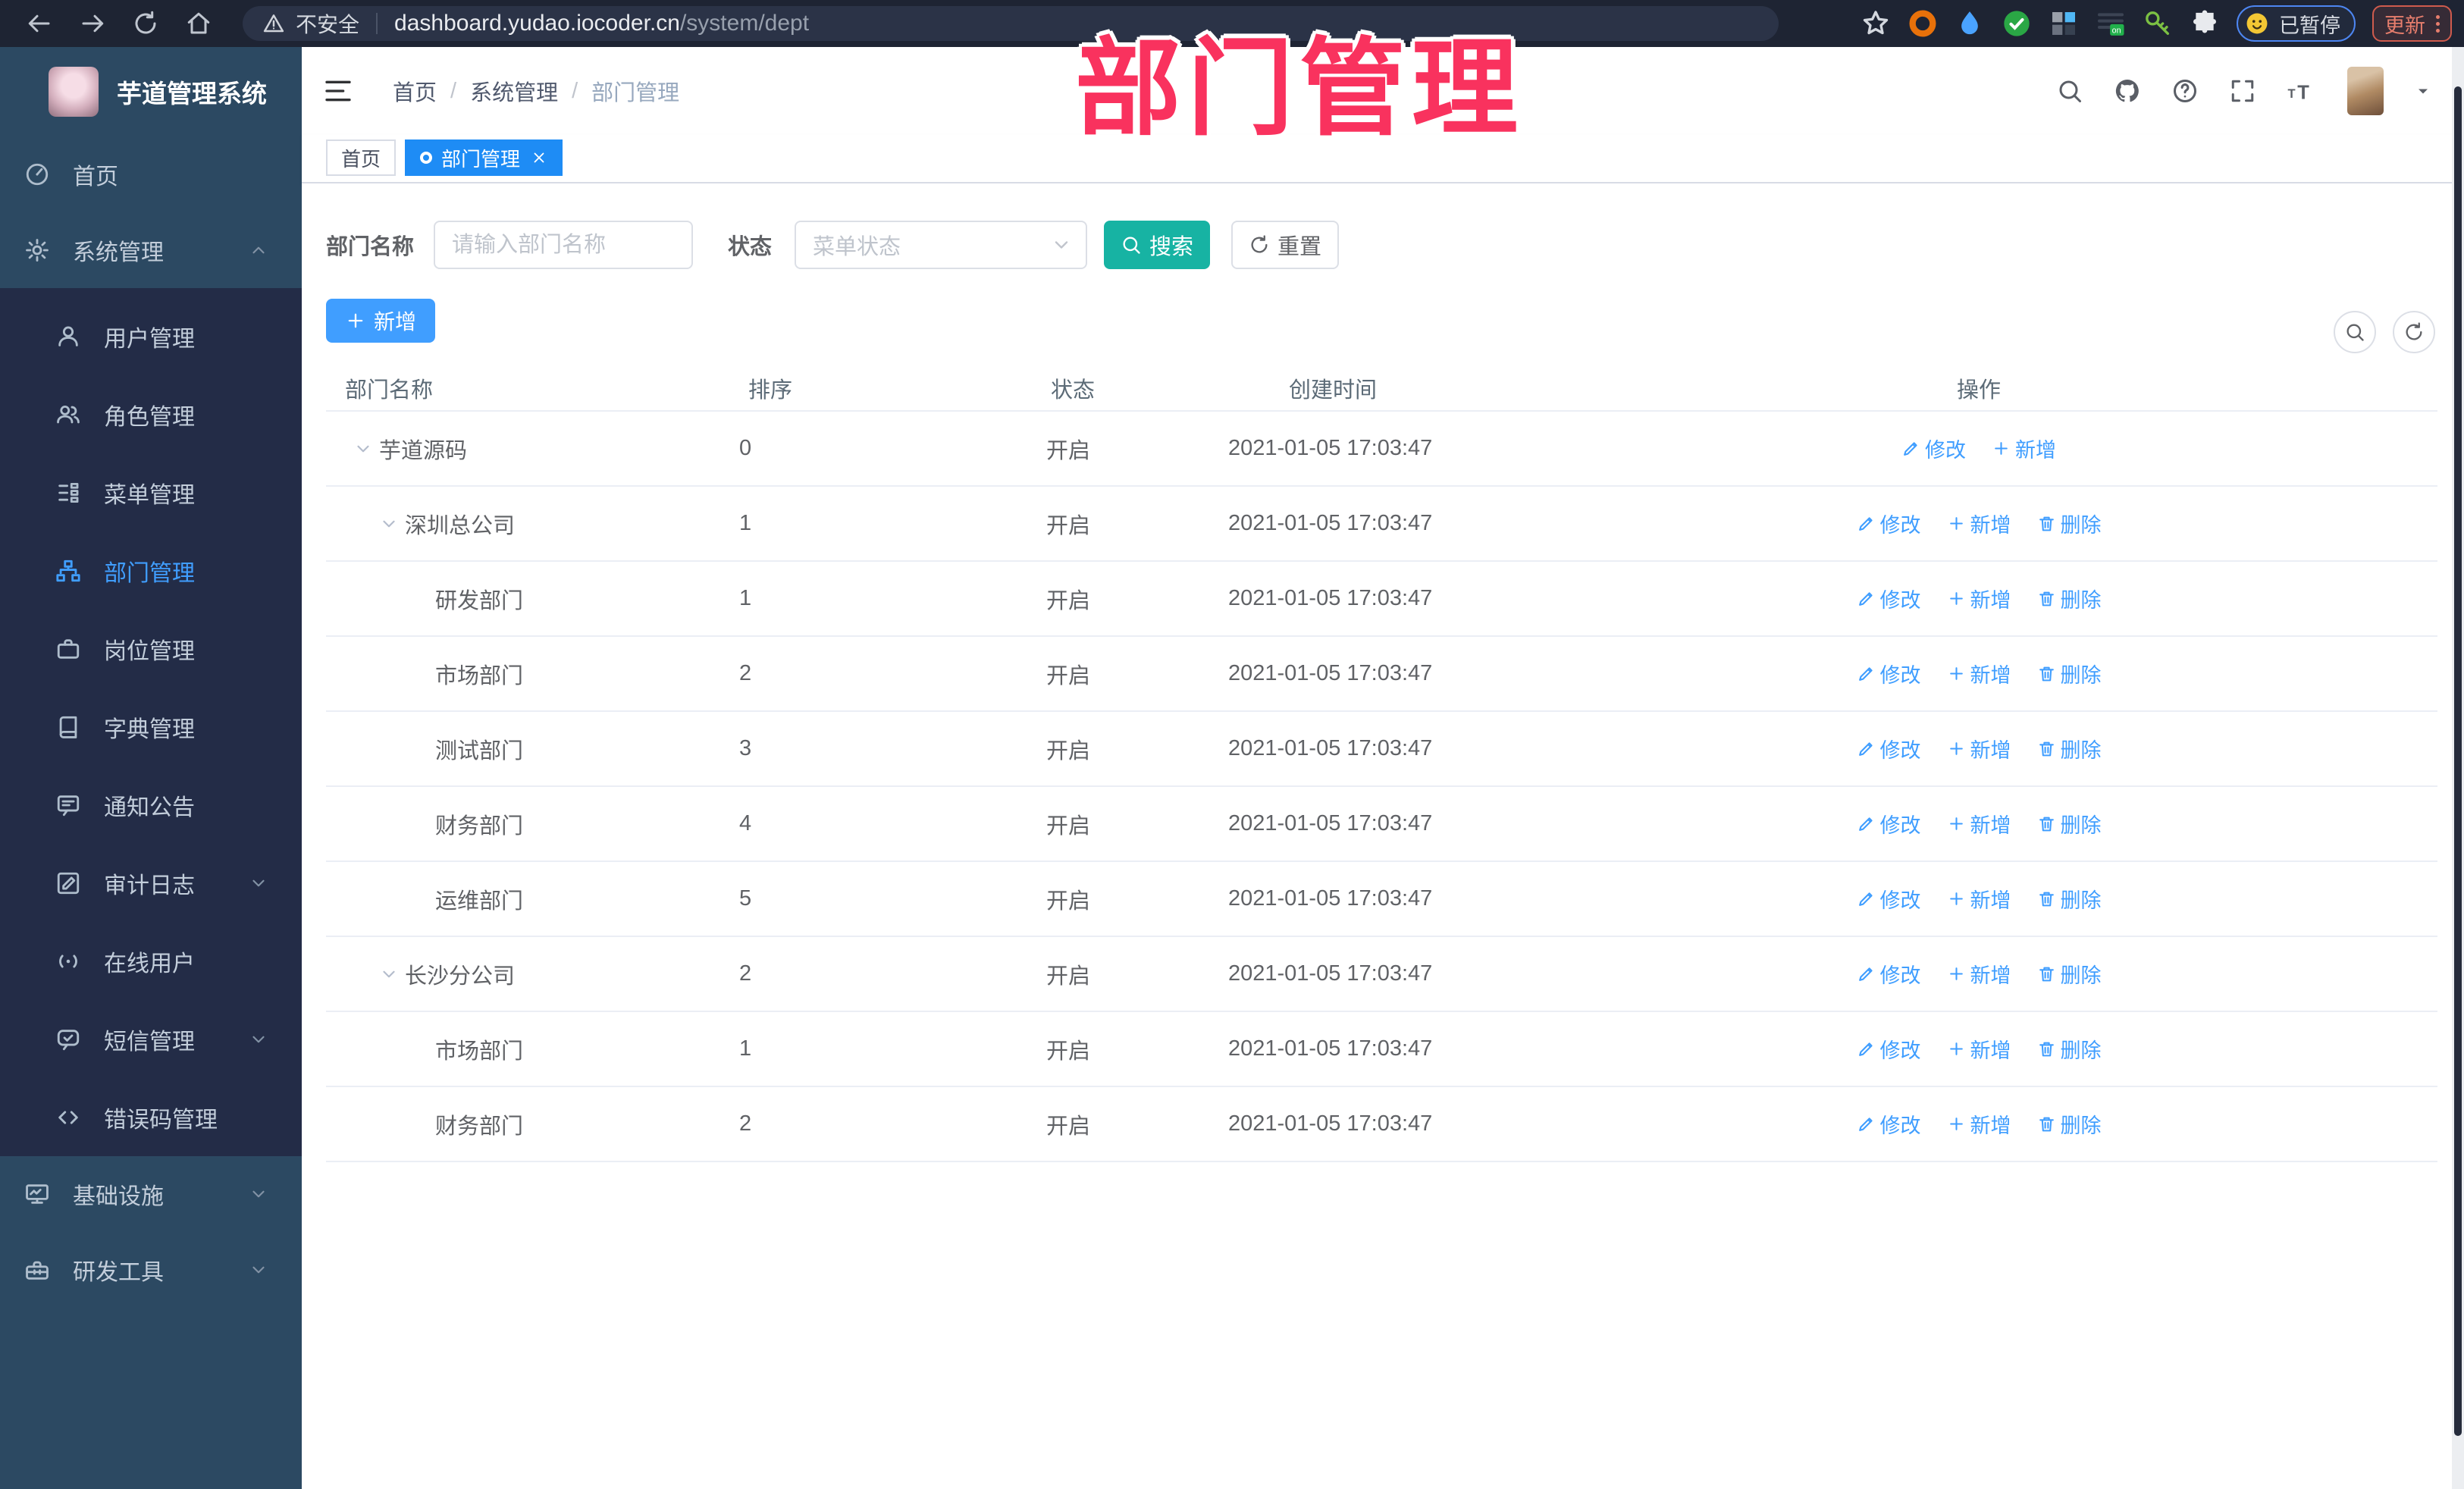  Describe the element at coordinates (484, 158) in the screenshot. I see `tab-1: 部门管理` at that location.